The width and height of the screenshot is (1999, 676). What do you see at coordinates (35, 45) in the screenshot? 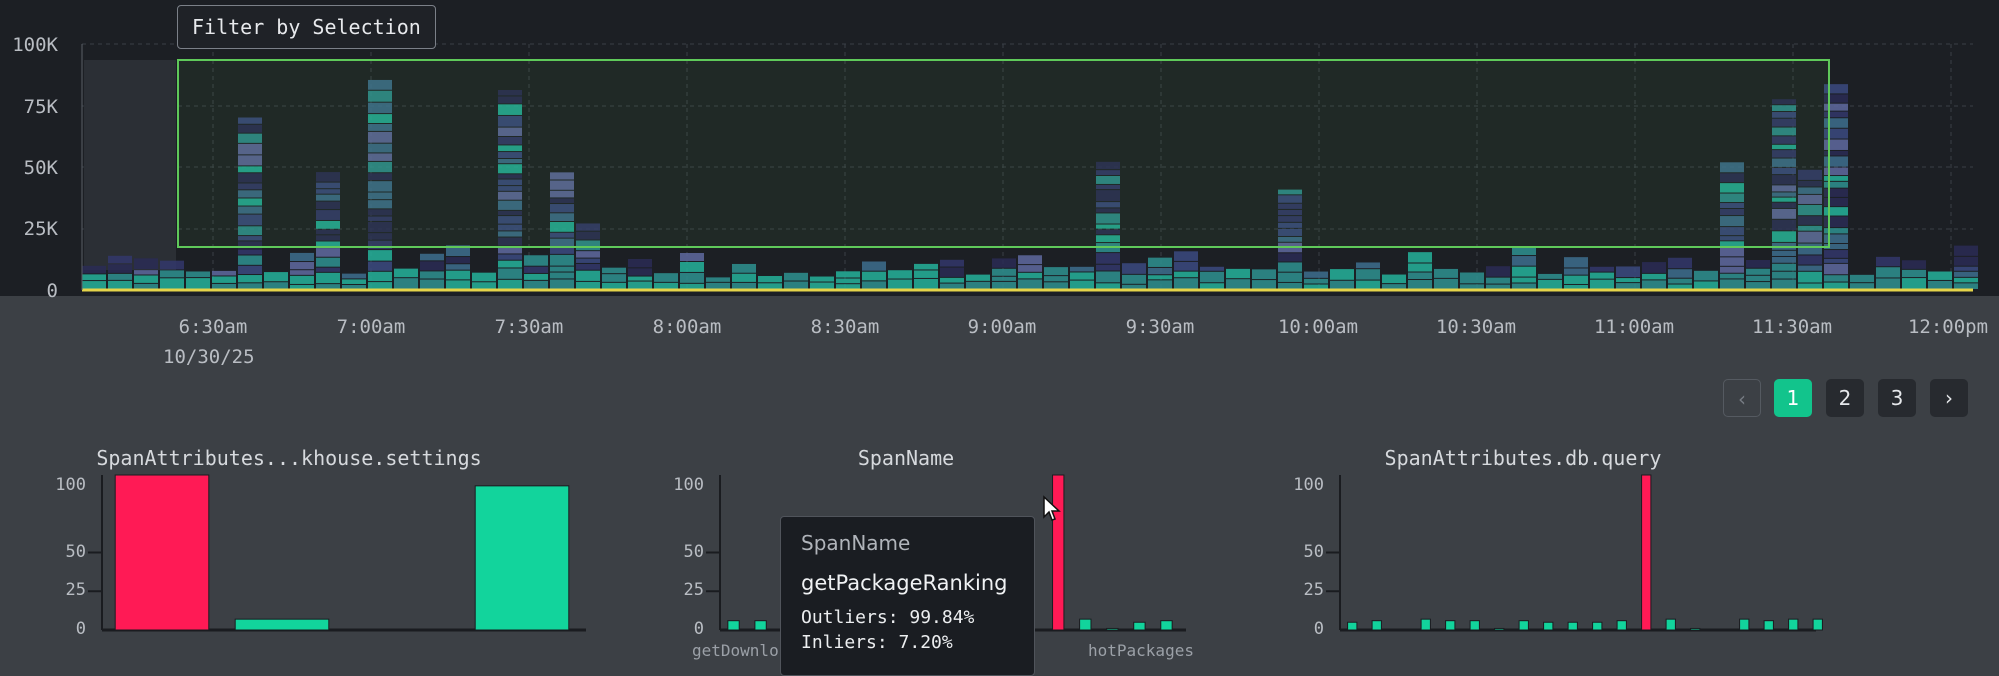
I see `heatmap-y-tick: 100K` at bounding box center [35, 45].